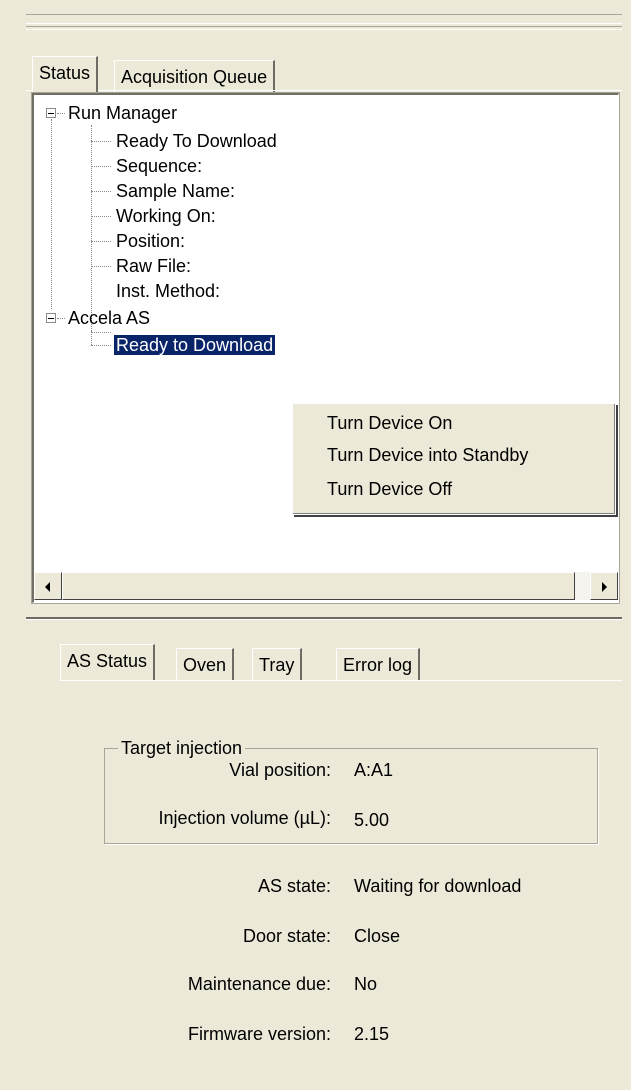 This screenshot has width=631, height=1090. Describe the element at coordinates (175, 191) in the screenshot. I see `tree-node-sample-name: Sample Name:` at that location.